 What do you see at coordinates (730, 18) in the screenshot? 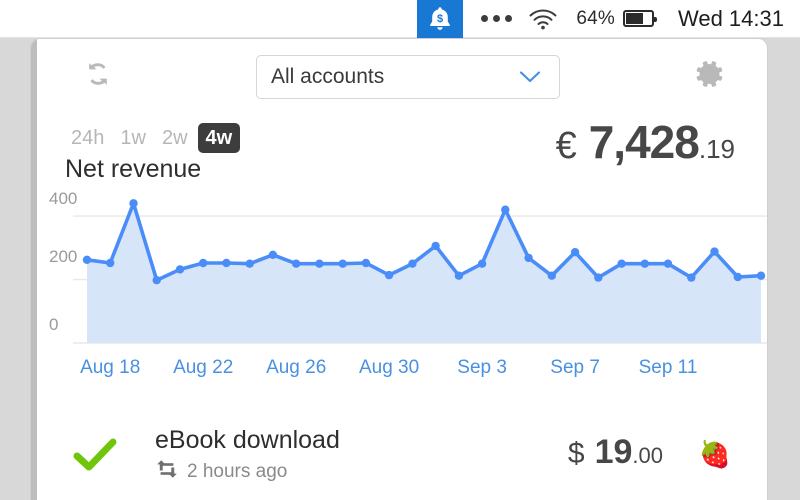
I see `clock: Wed 14:31` at bounding box center [730, 18].